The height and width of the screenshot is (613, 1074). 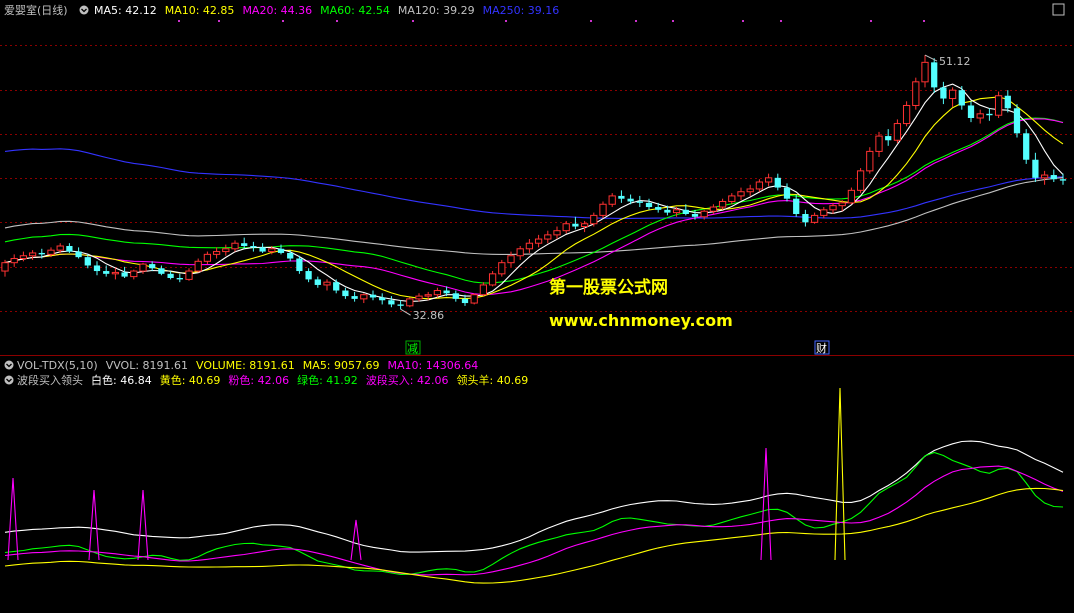 I want to click on marker-jian: 减, so click(x=413, y=347).